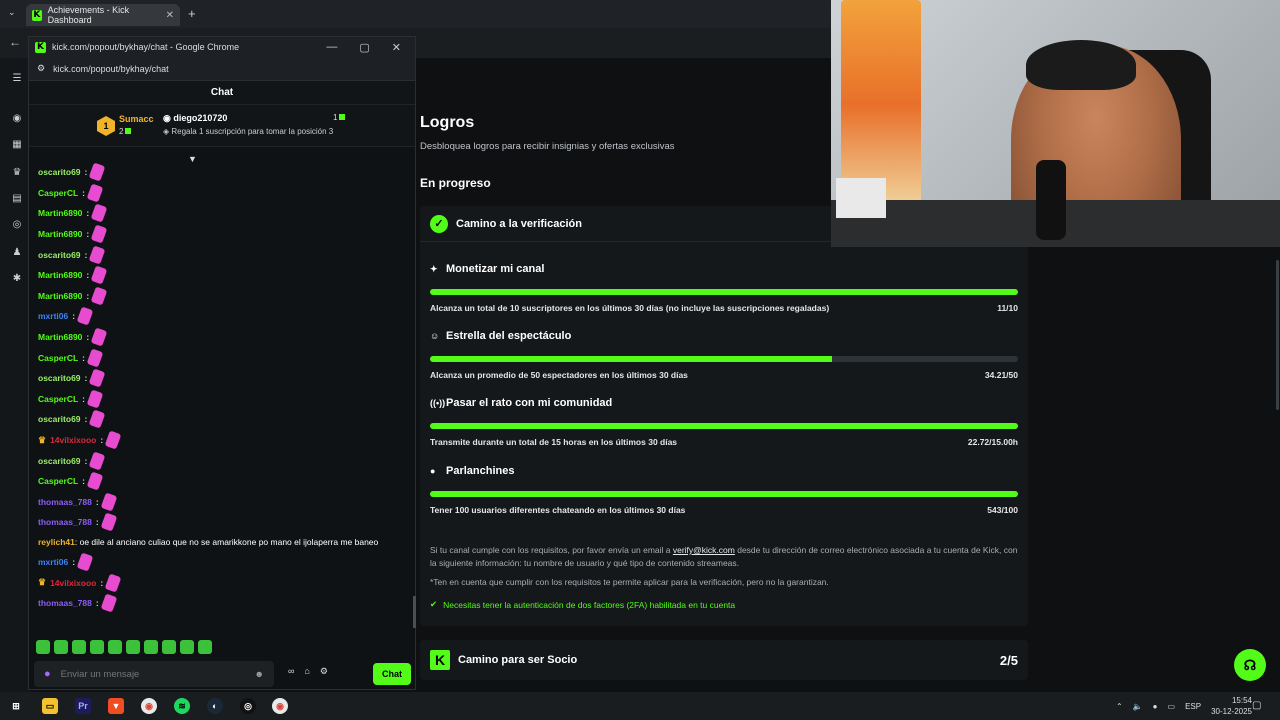 Image resolution: width=1280 pixels, height=720 pixels. What do you see at coordinates (12, 12) in the screenshot?
I see `tab-list-button: ⌄` at bounding box center [12, 12].